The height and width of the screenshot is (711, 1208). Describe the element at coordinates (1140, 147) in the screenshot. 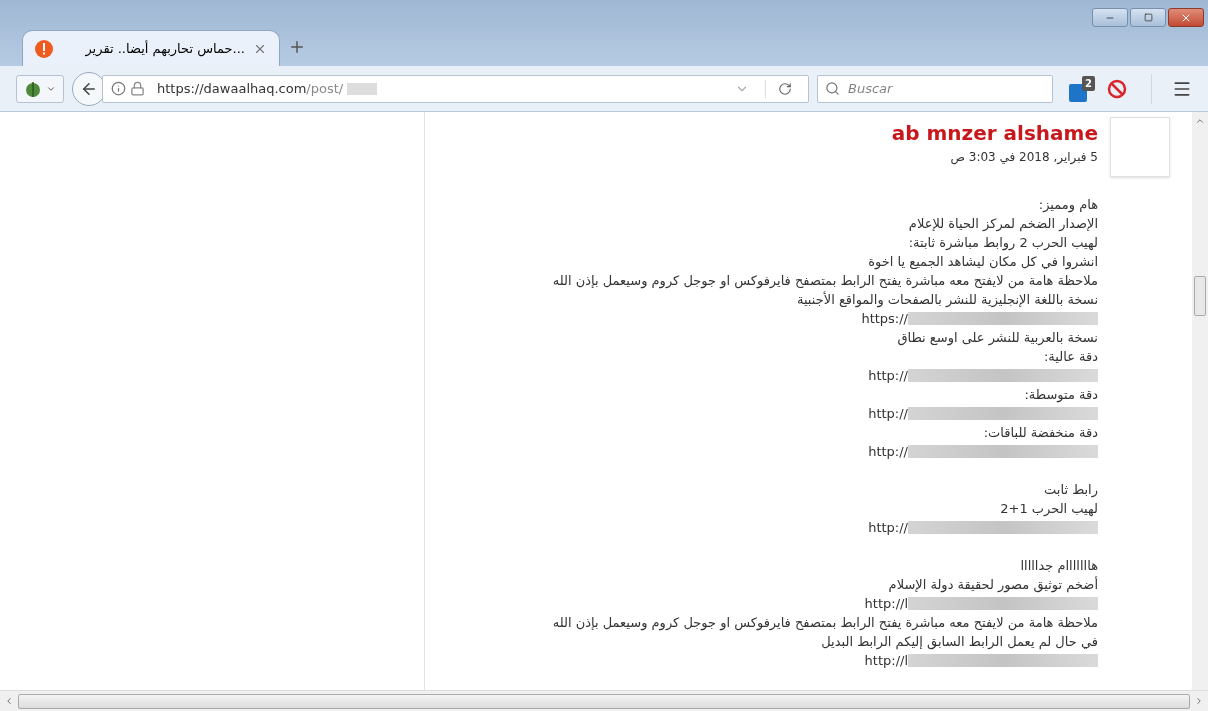

I see `avatar-placeholder` at that location.